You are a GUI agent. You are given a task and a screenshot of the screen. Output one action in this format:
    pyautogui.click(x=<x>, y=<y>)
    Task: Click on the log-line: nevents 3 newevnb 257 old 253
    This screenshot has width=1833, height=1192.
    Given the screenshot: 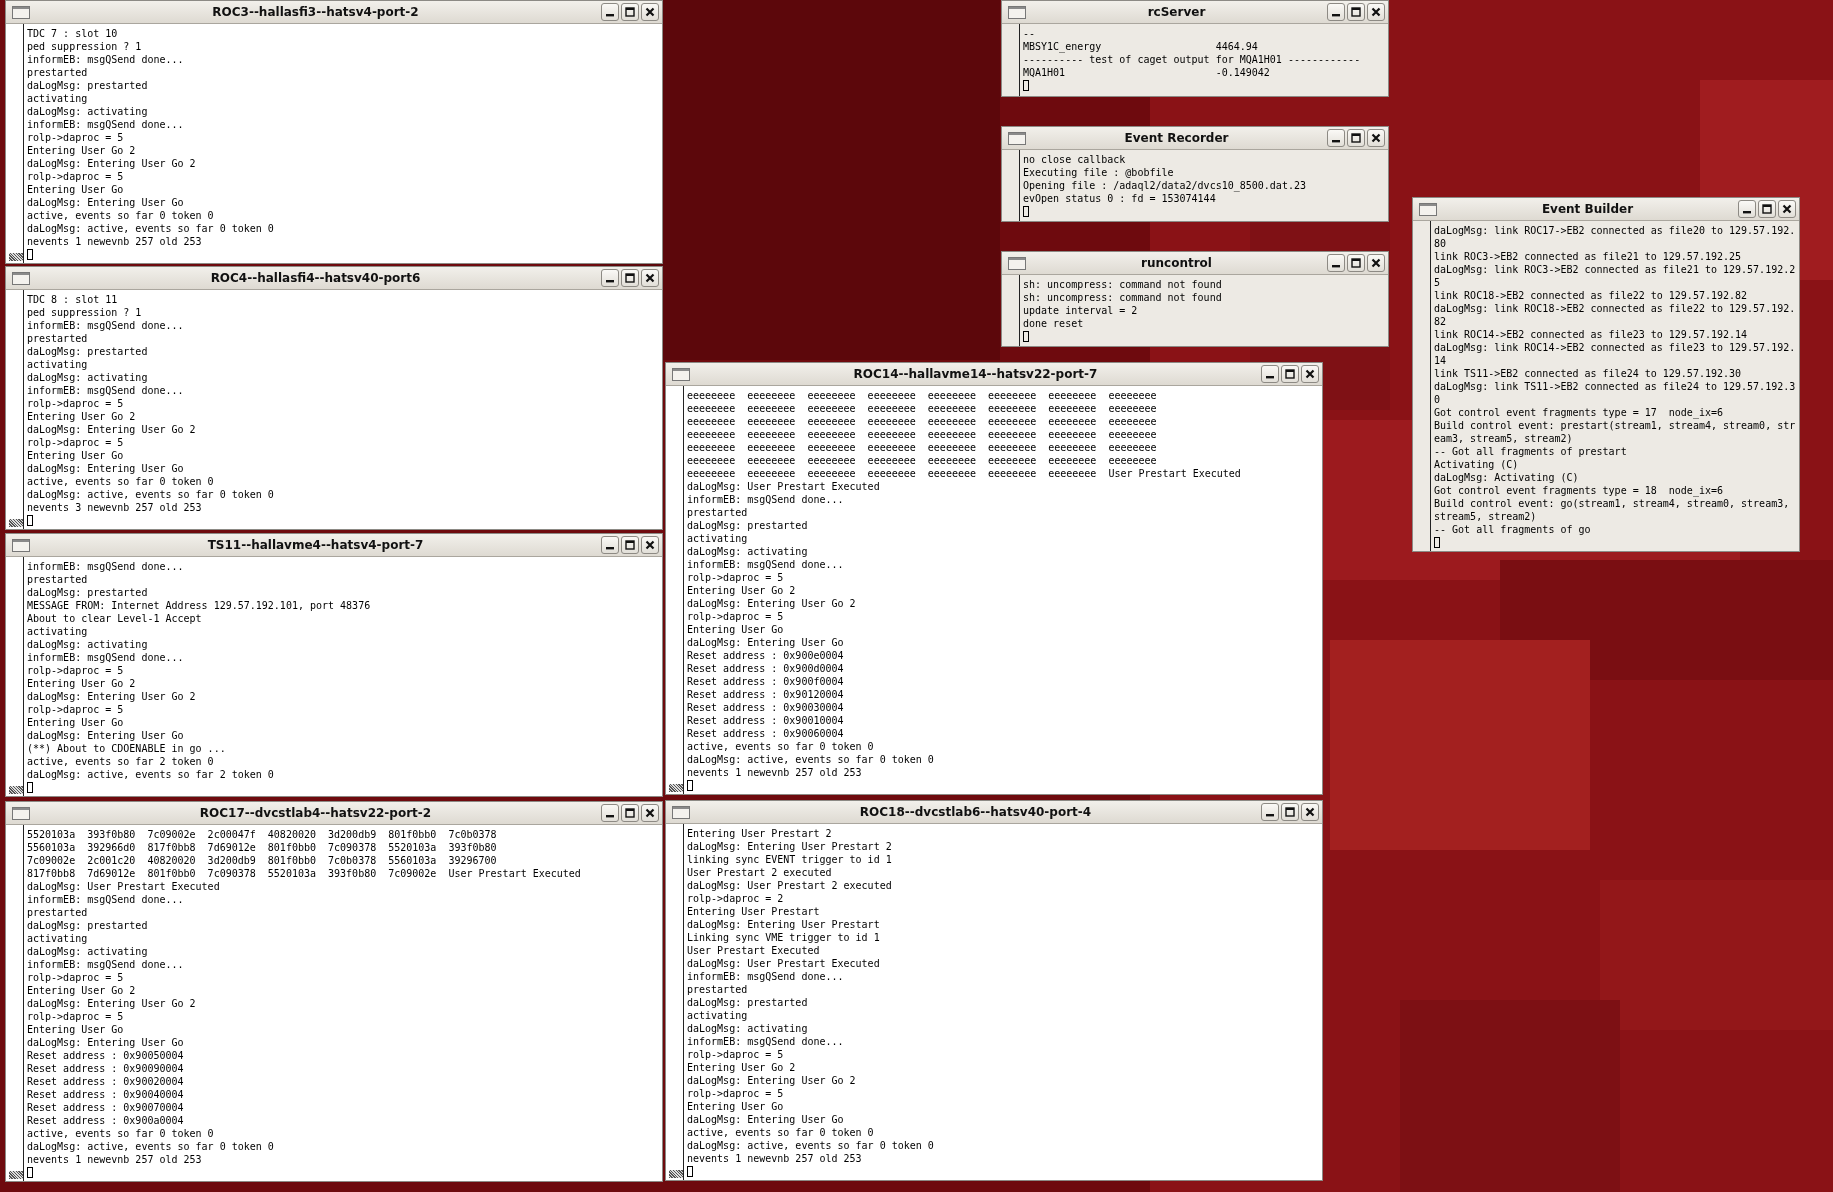 What is the action you would take?
    pyautogui.click(x=115, y=507)
    